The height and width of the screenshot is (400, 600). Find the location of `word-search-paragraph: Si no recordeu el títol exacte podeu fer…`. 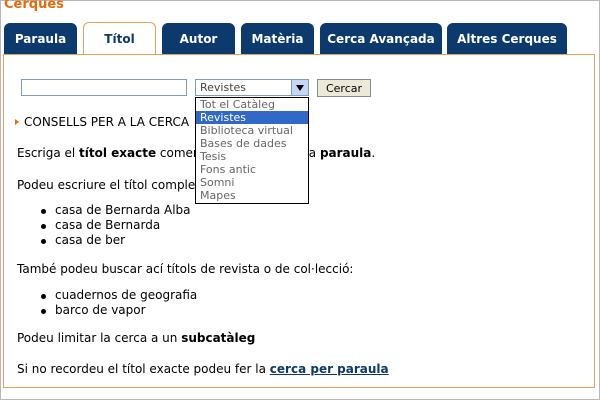

word-search-paragraph: Si no recordeu el títol exacte podeu fer… is located at coordinates (203, 369).